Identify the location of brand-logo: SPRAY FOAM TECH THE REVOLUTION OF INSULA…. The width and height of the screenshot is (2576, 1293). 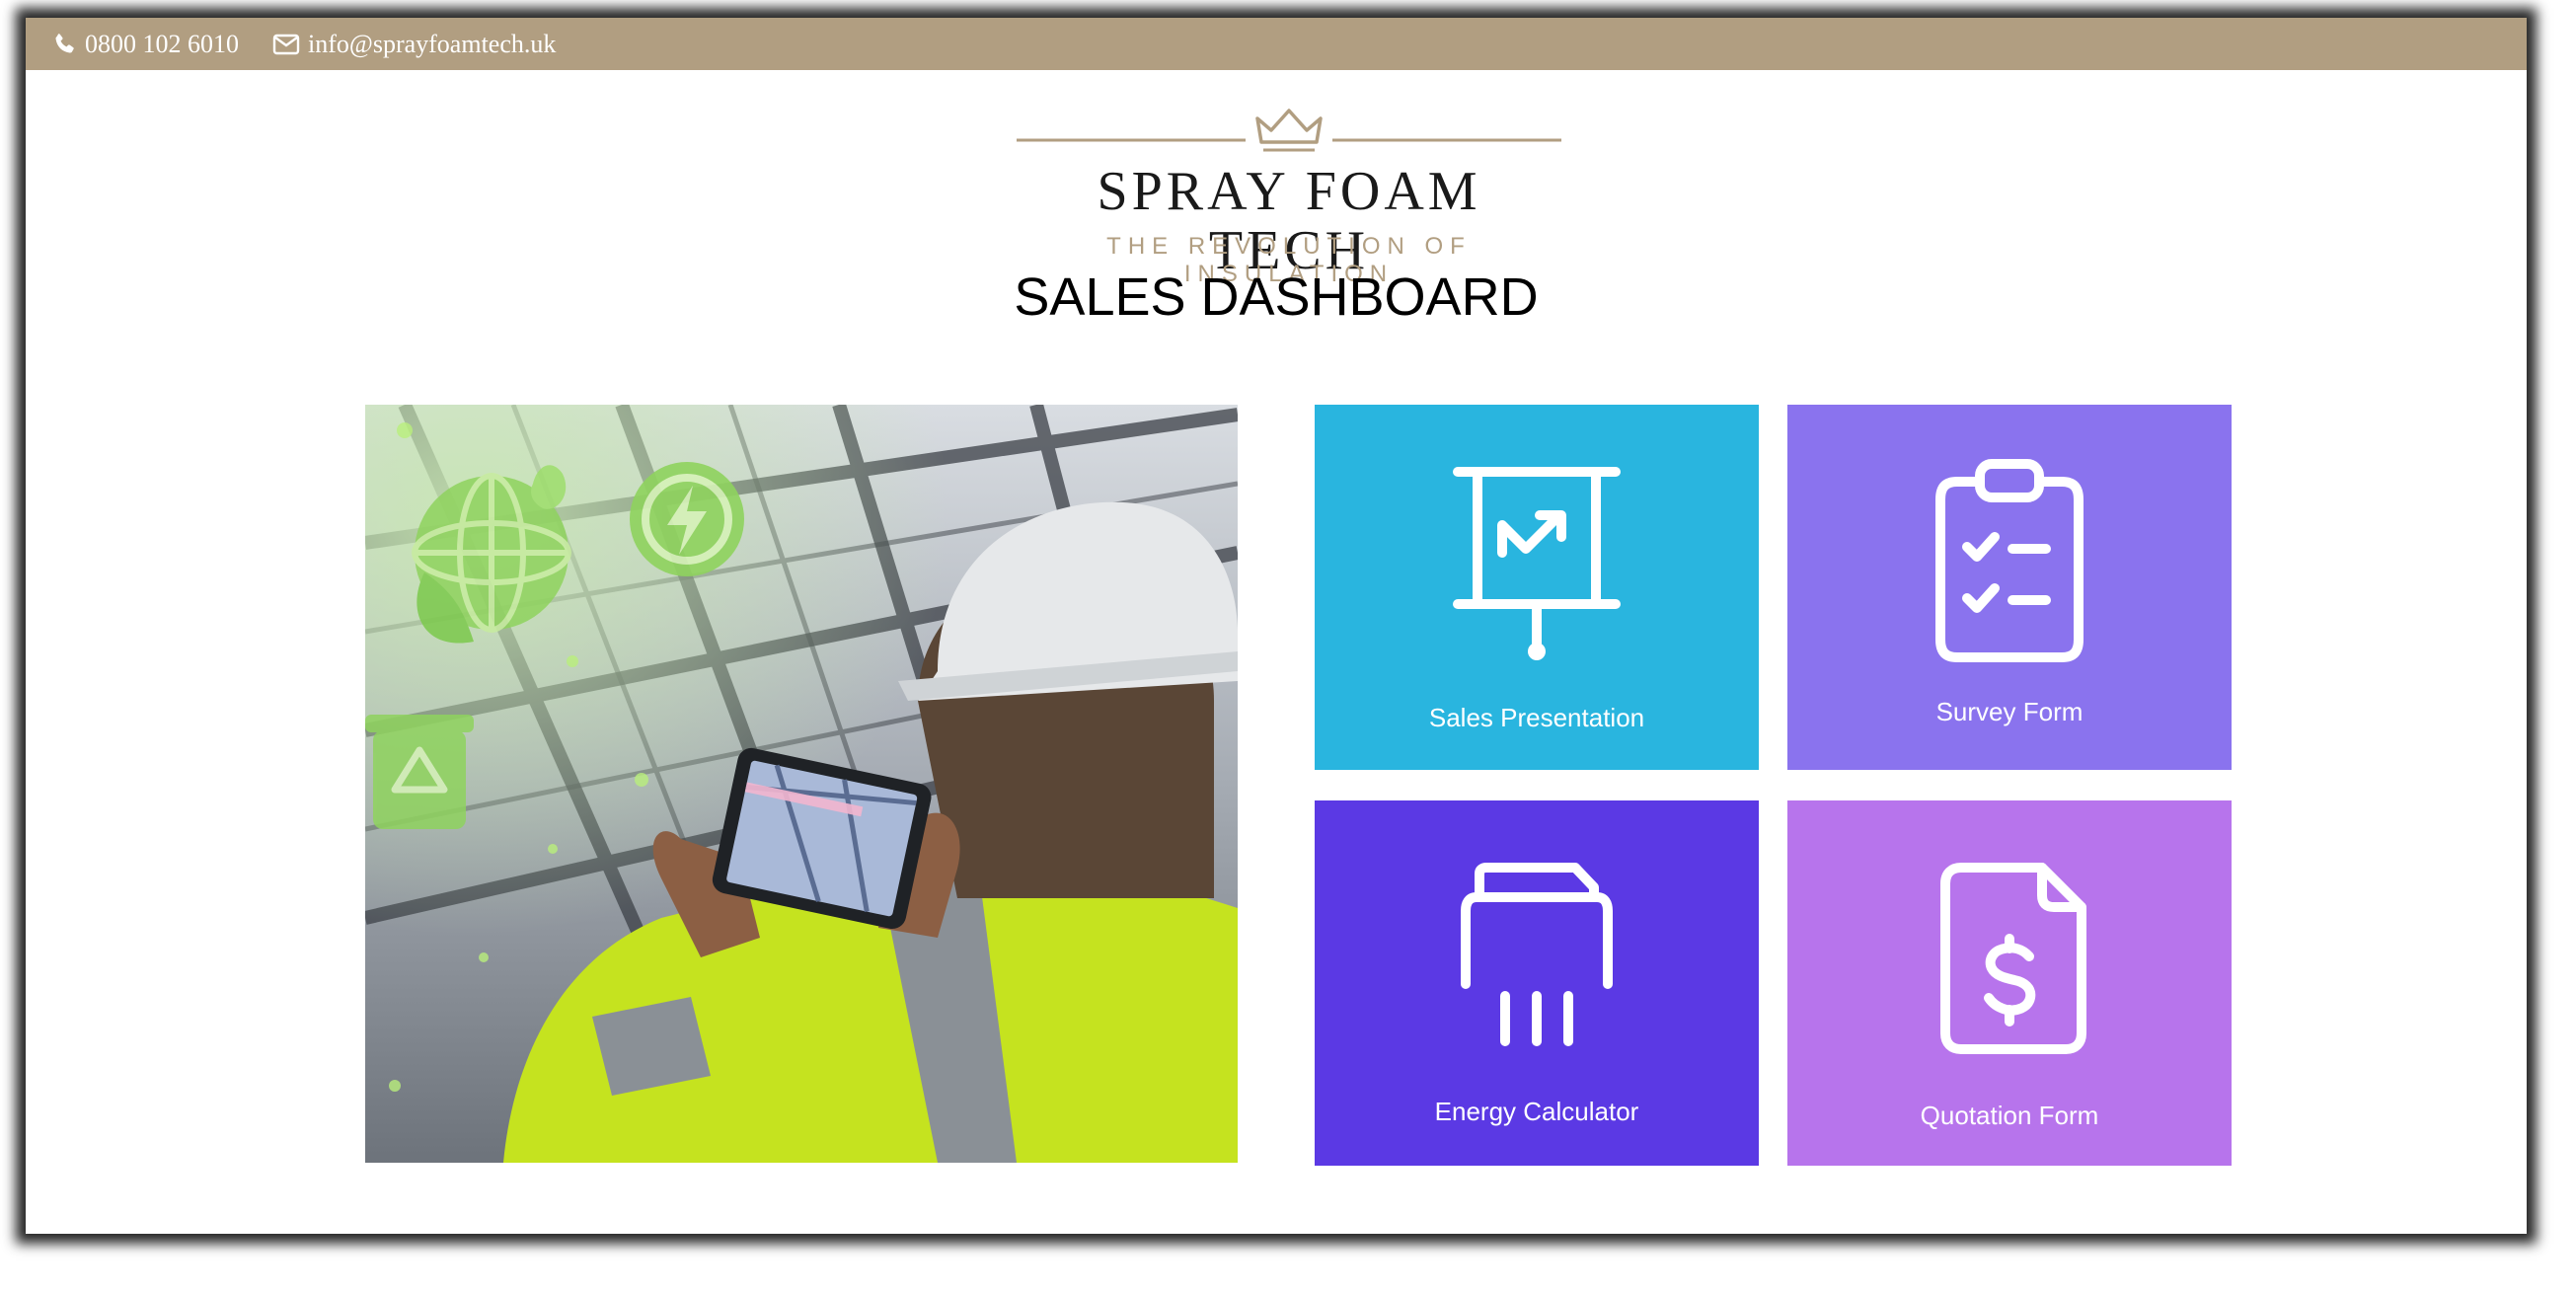
(1289, 193).